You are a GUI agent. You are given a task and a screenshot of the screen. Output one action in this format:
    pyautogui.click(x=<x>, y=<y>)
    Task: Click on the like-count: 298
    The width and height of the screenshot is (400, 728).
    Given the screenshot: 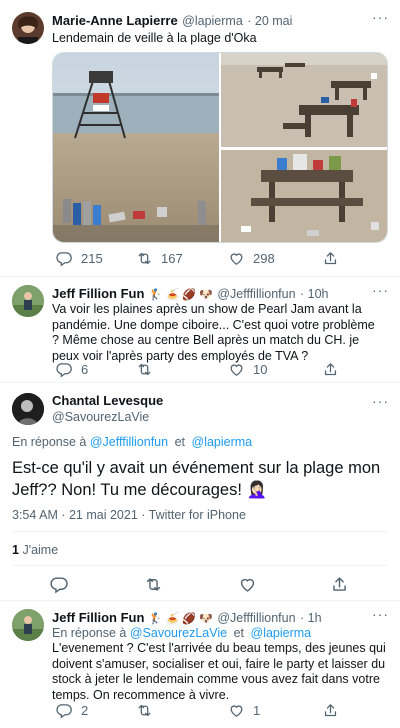 What is the action you would take?
    pyautogui.click(x=264, y=258)
    